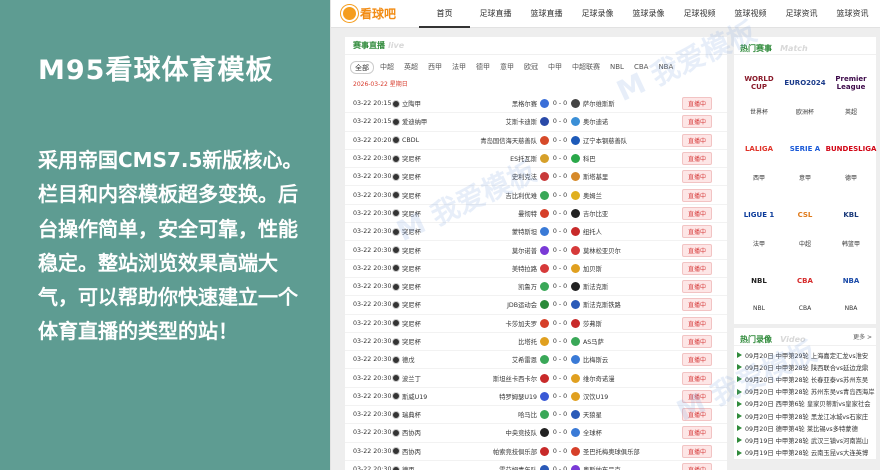  What do you see at coordinates (620, 268) in the screenshot?
I see `away-team: 加贝斯` at bounding box center [620, 268].